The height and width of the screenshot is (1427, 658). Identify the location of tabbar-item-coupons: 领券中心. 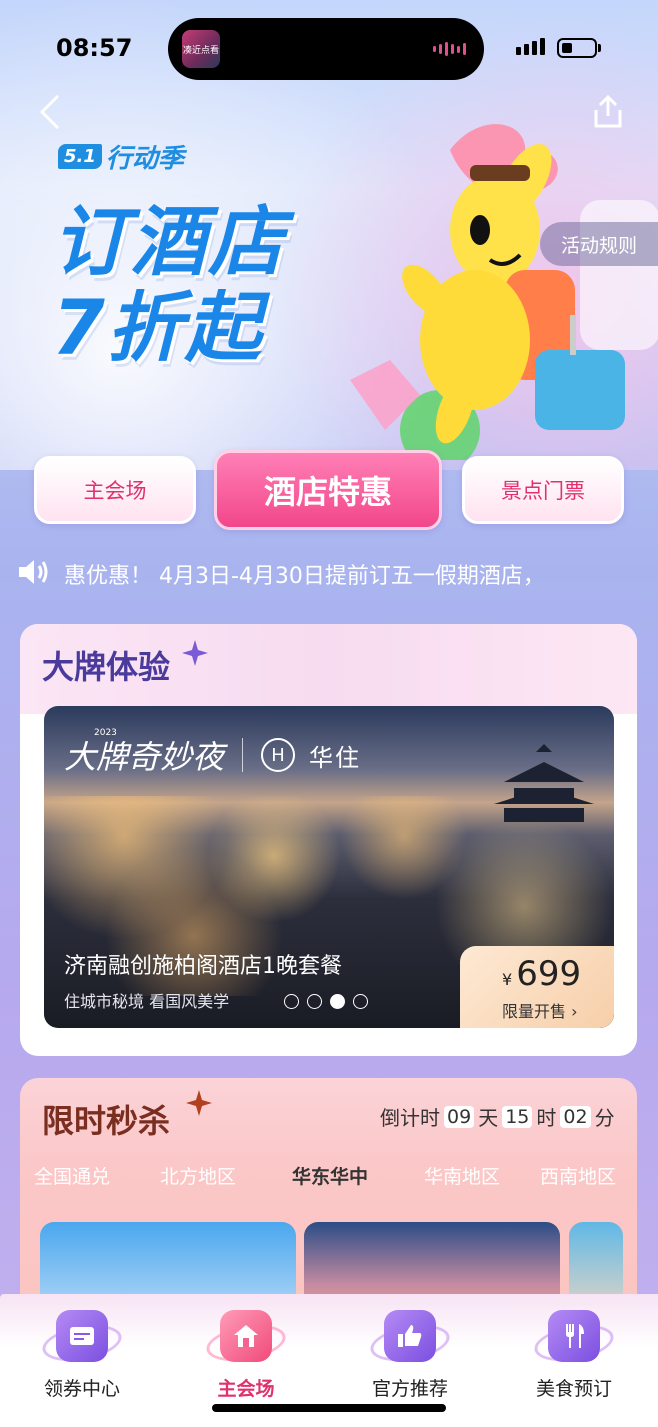
(74, 1349).